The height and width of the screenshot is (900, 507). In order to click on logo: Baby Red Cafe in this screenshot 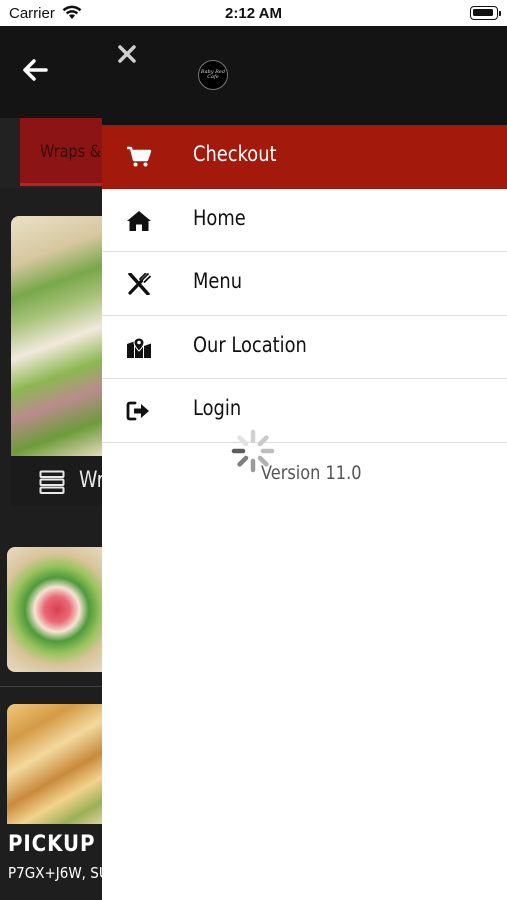, I will do `click(213, 75)`.